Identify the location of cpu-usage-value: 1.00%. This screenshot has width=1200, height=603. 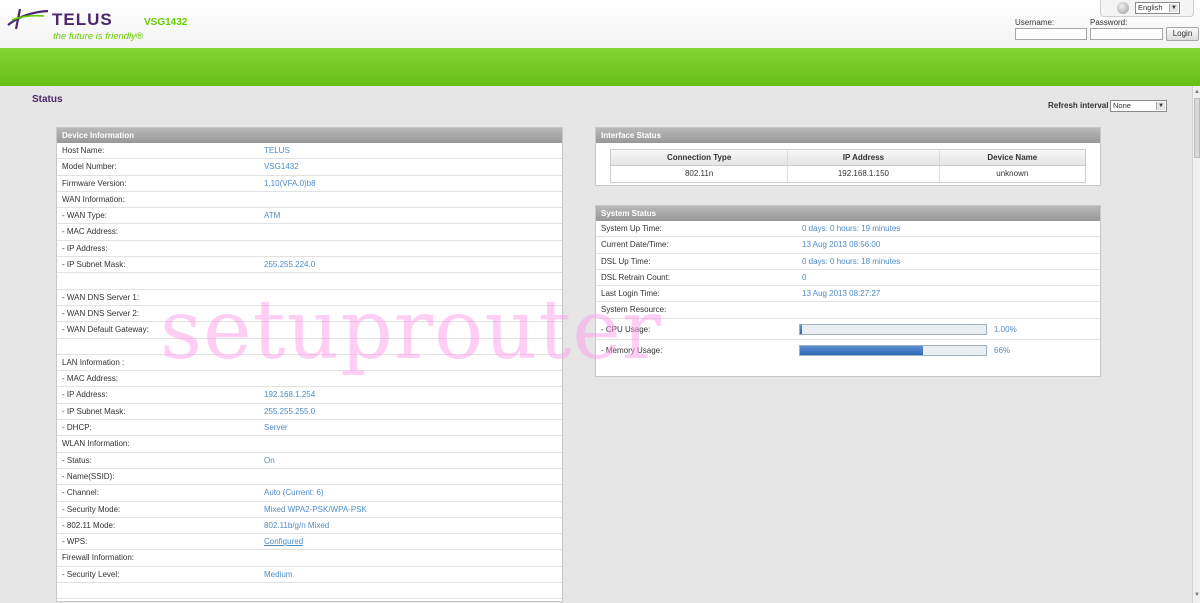
(1005, 329).